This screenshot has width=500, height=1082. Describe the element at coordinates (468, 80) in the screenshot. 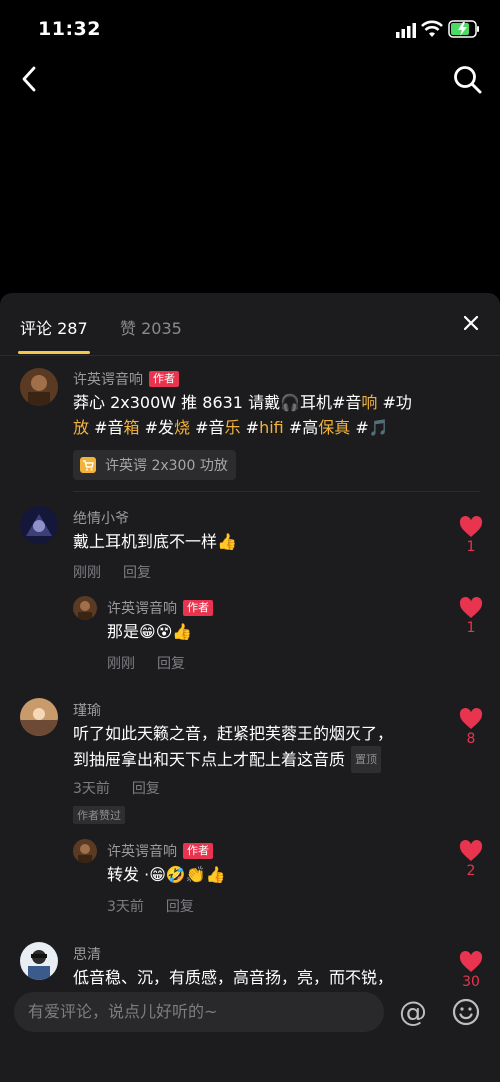

I see `search-icon` at that location.